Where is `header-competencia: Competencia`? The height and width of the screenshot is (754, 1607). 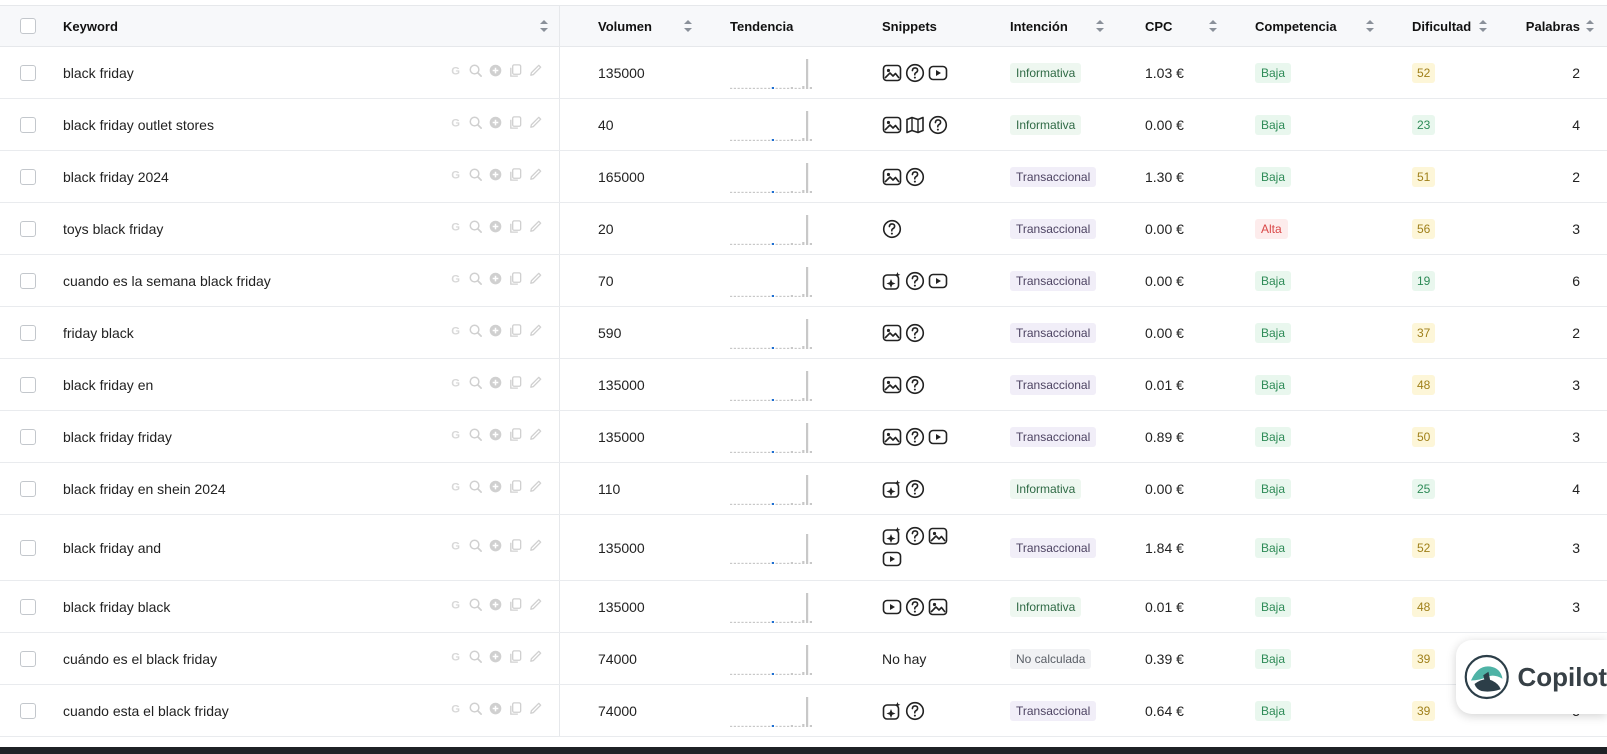 header-competencia: Competencia is located at coordinates (1330, 26).